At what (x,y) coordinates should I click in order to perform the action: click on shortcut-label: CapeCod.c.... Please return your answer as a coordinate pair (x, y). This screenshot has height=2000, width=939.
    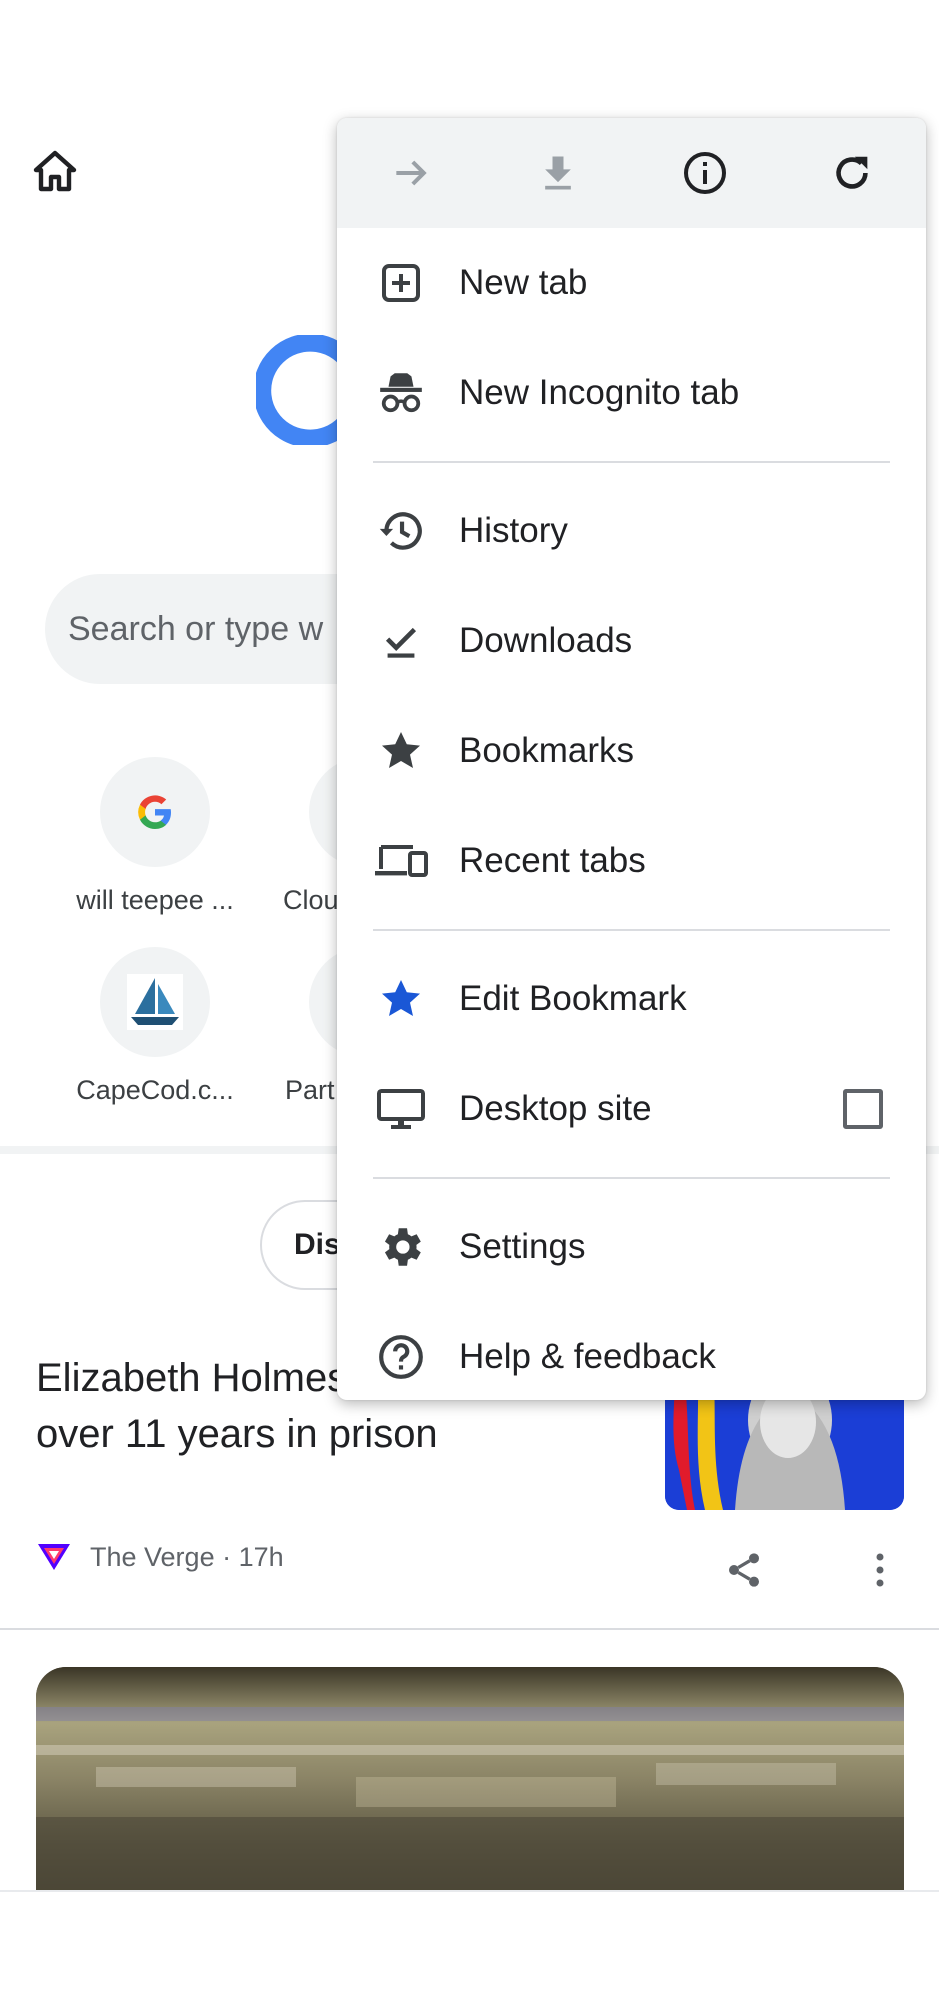
    Looking at the image, I should click on (155, 1090).